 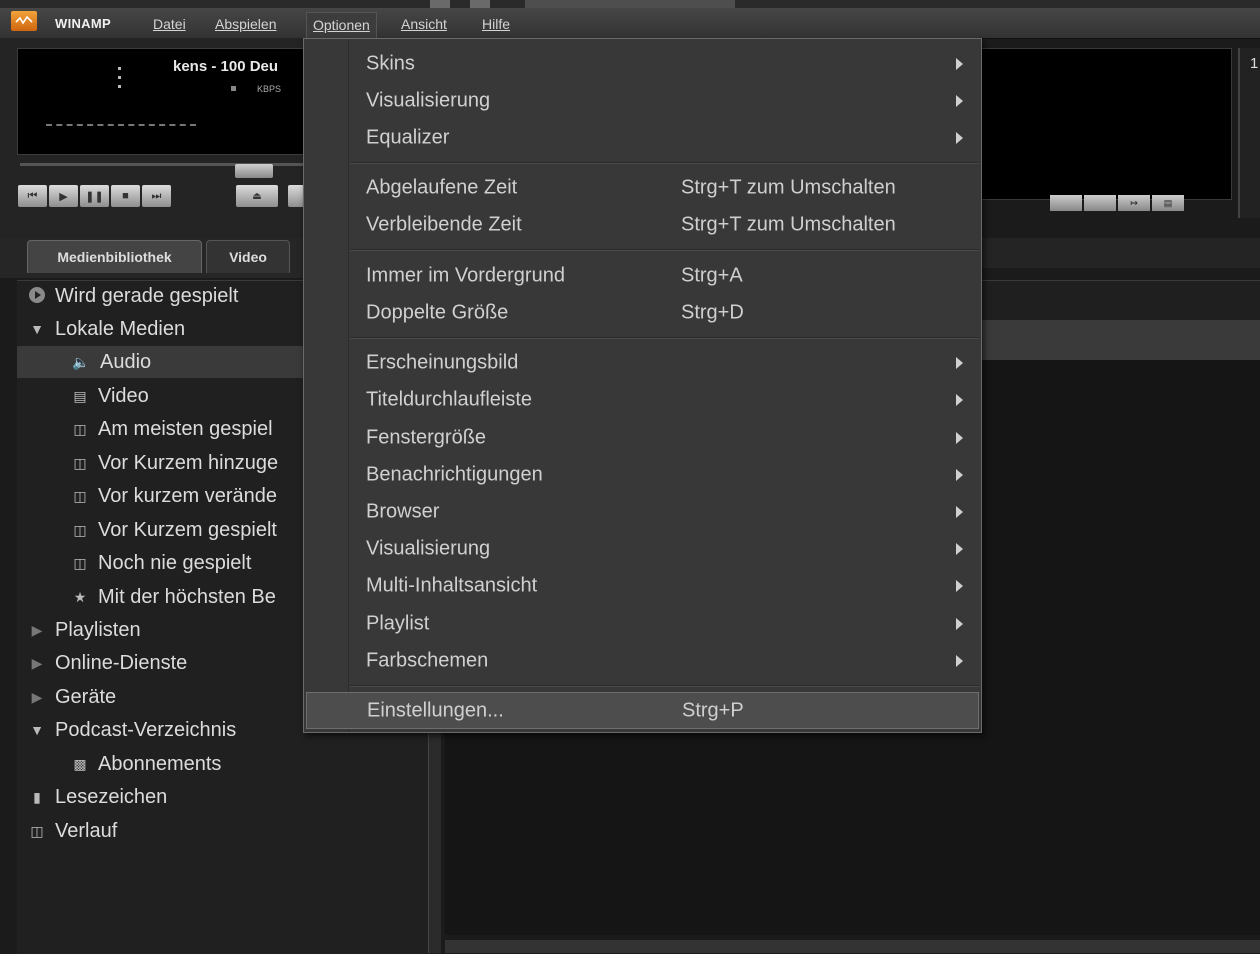 I want to click on history-icon: ◫, so click(x=37, y=831).